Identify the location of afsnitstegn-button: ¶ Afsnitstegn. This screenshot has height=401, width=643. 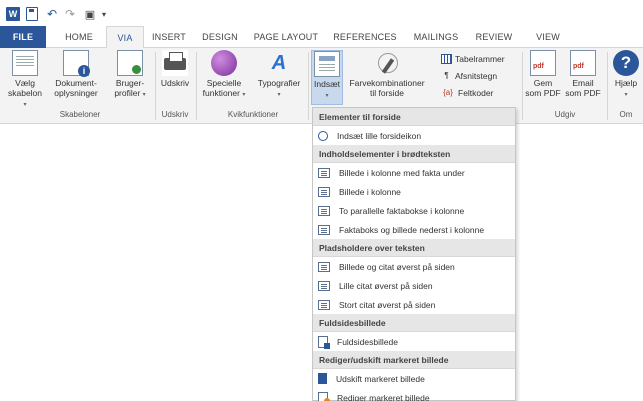
(469, 75).